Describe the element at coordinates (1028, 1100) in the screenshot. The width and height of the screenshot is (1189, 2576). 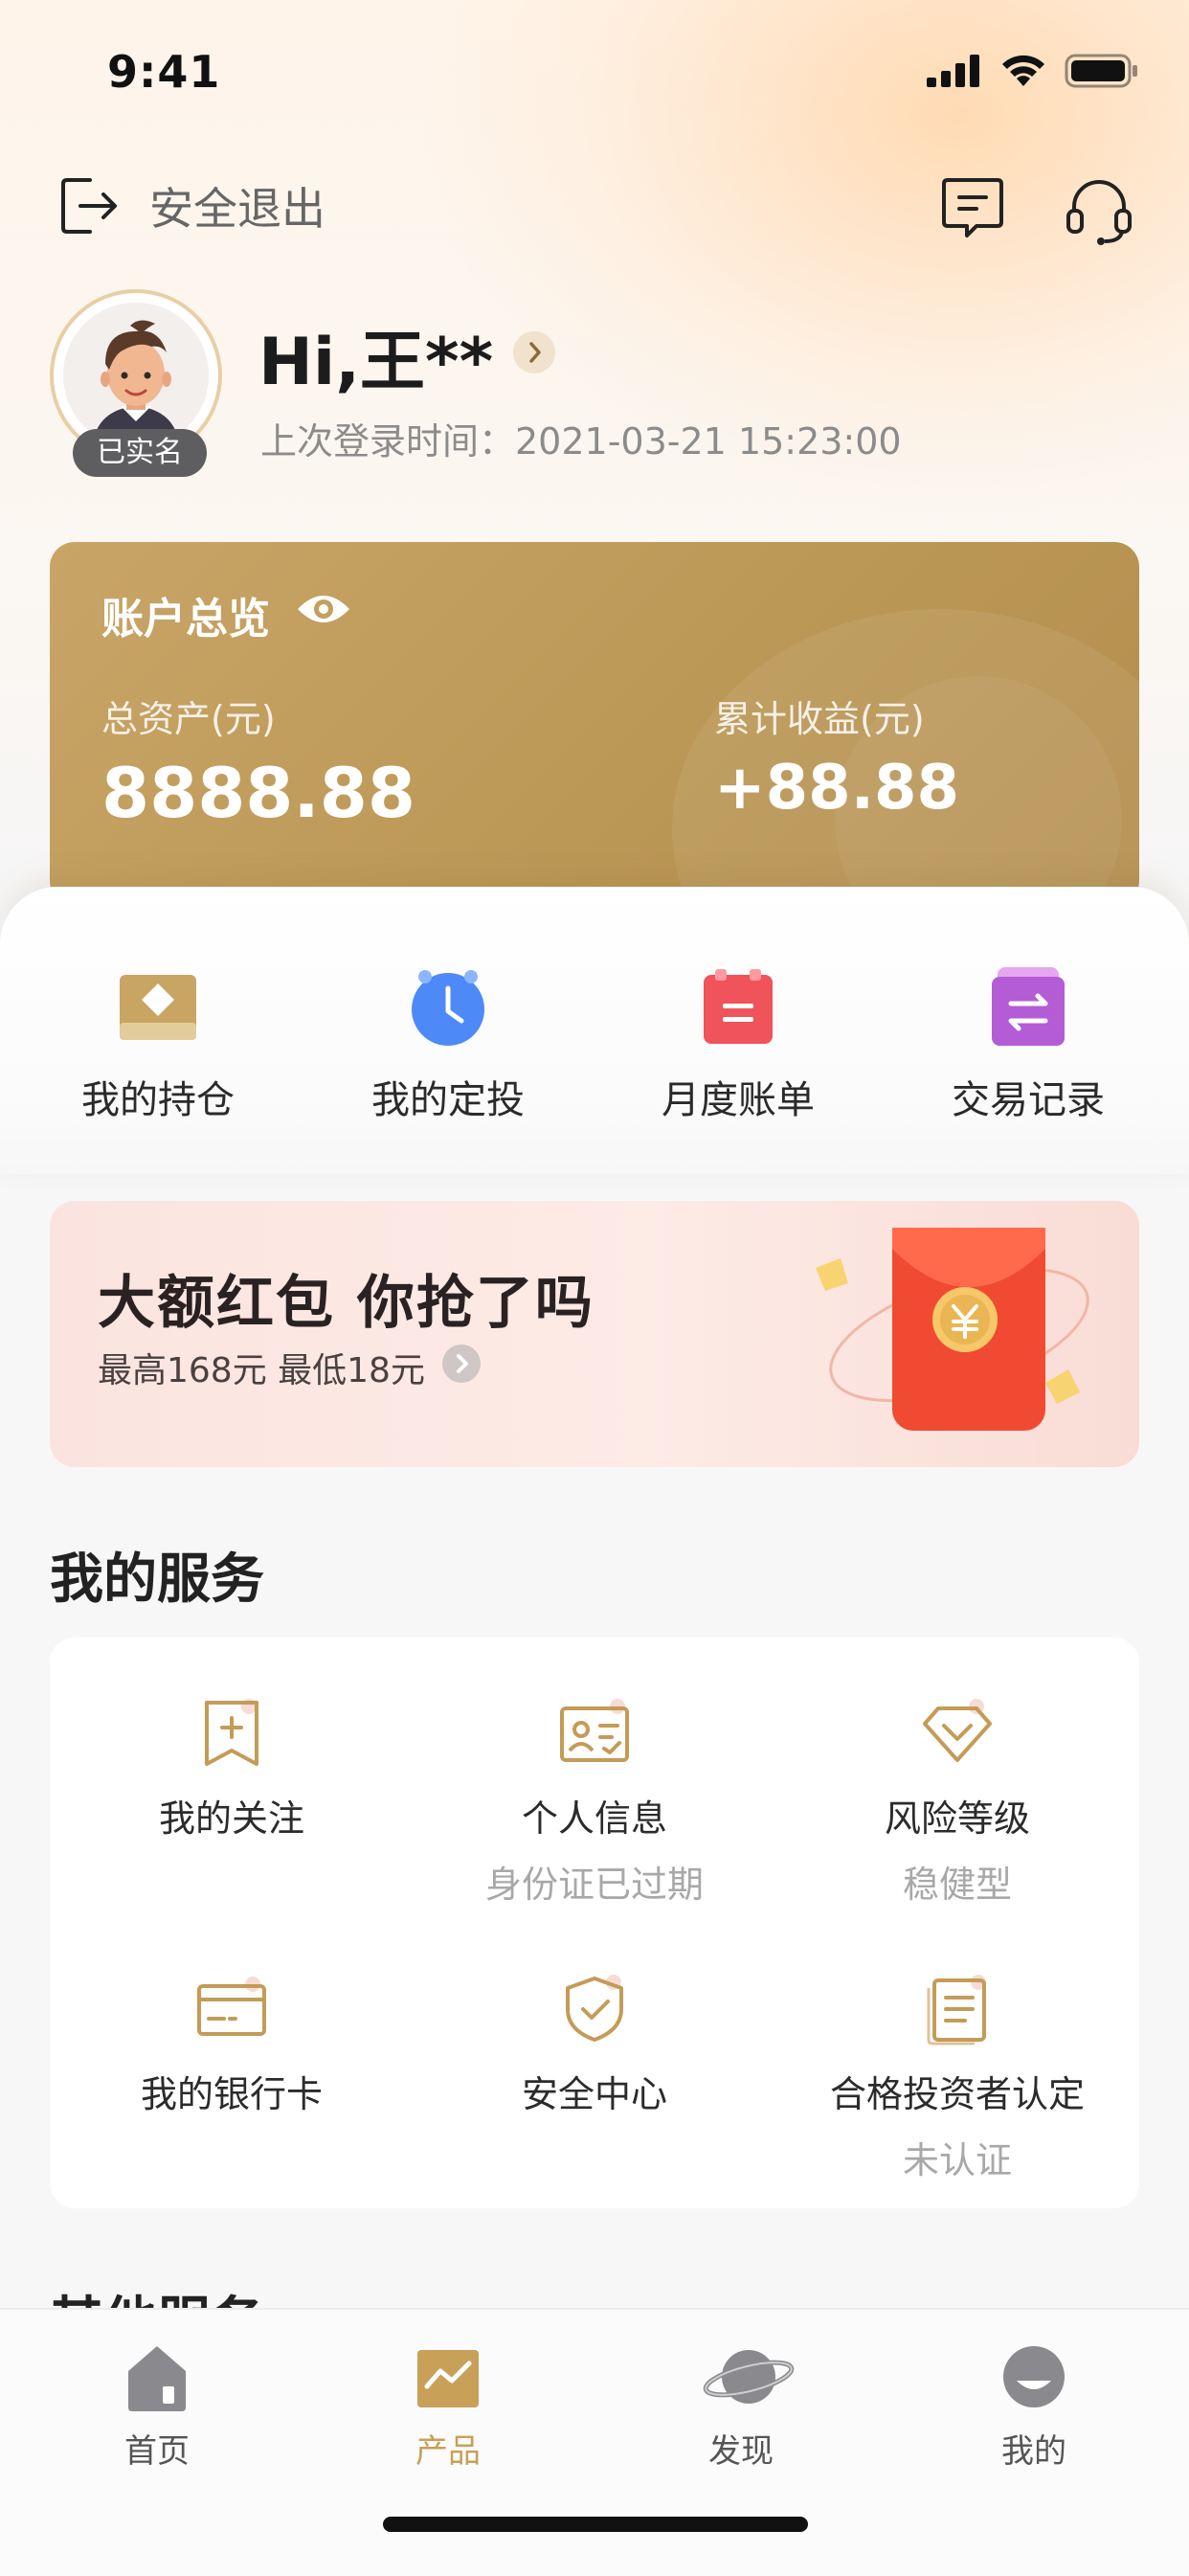
I see `quick-nav-label: 交易记录` at that location.